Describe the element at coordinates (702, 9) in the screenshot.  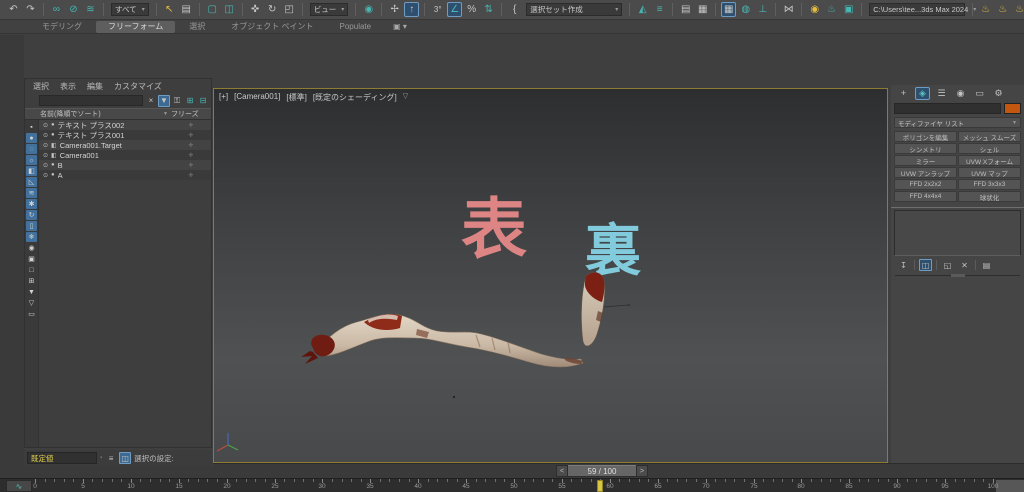
I see `toggle-layer-explorer-icon: ▦` at that location.